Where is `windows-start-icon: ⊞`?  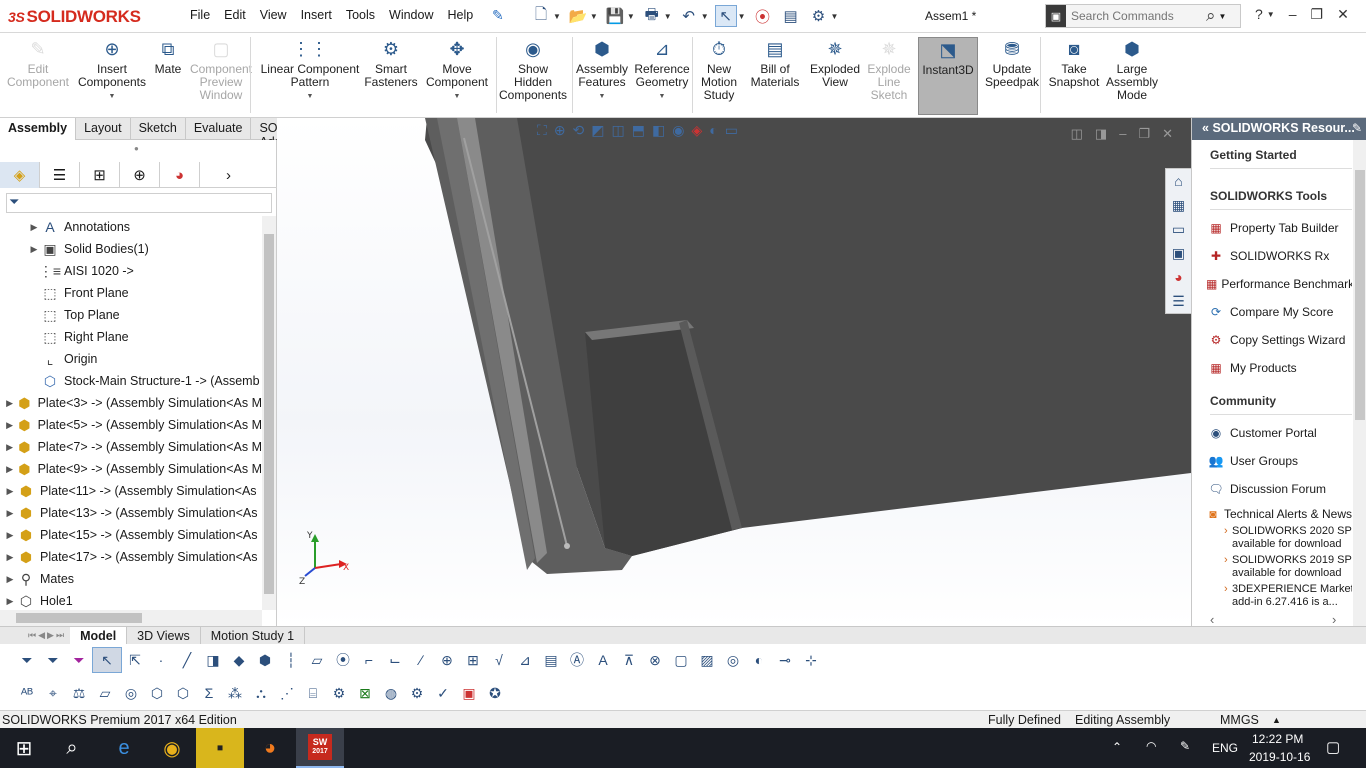
windows-start-icon: ⊞ is located at coordinates (24, 748).